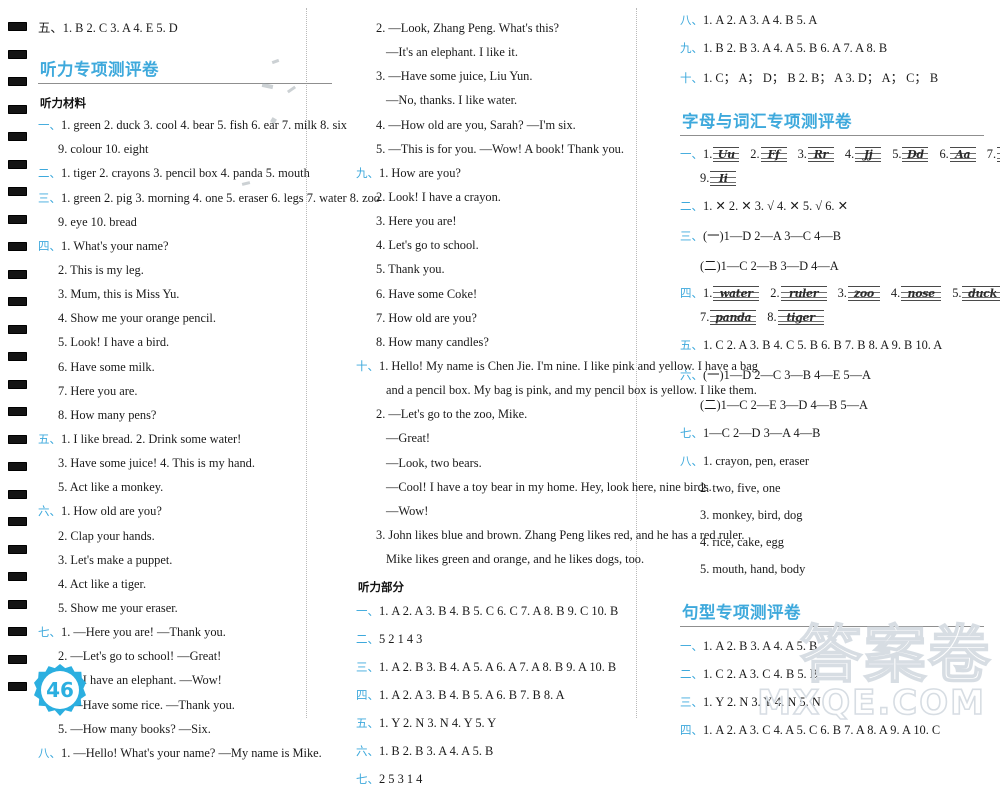 Image resolution: width=1000 pixels, height=787 pixels. Describe the element at coordinates (832, 646) in the screenshot. I see `answer-row: 一、1. A 2. B 3. A 4. A 5. B` at that location.